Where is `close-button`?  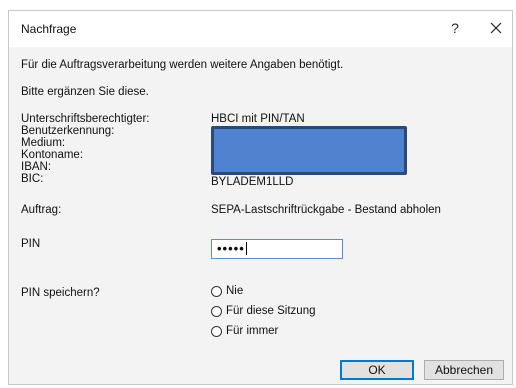 close-button is located at coordinates (496, 28).